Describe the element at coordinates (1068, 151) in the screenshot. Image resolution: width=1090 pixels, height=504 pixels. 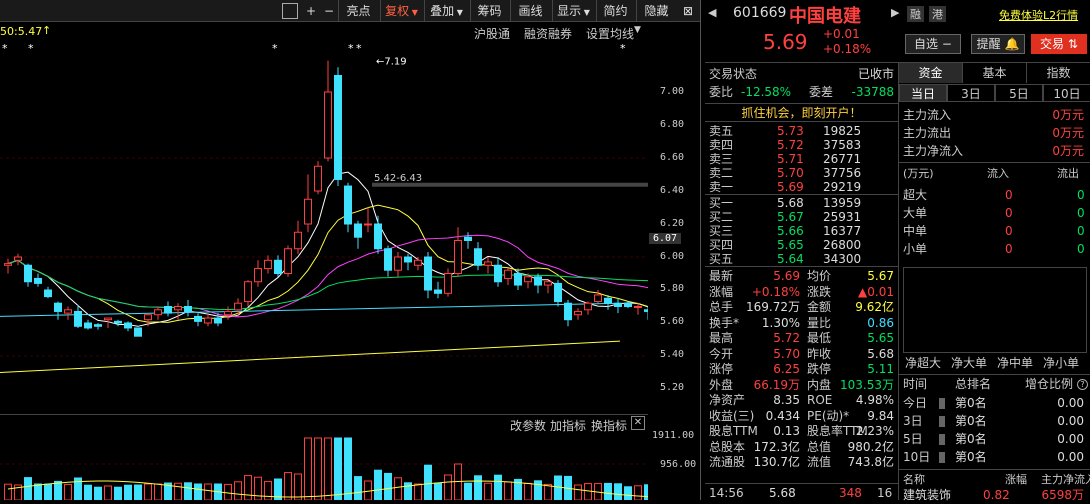
I see `flow-value: 0万元` at that location.